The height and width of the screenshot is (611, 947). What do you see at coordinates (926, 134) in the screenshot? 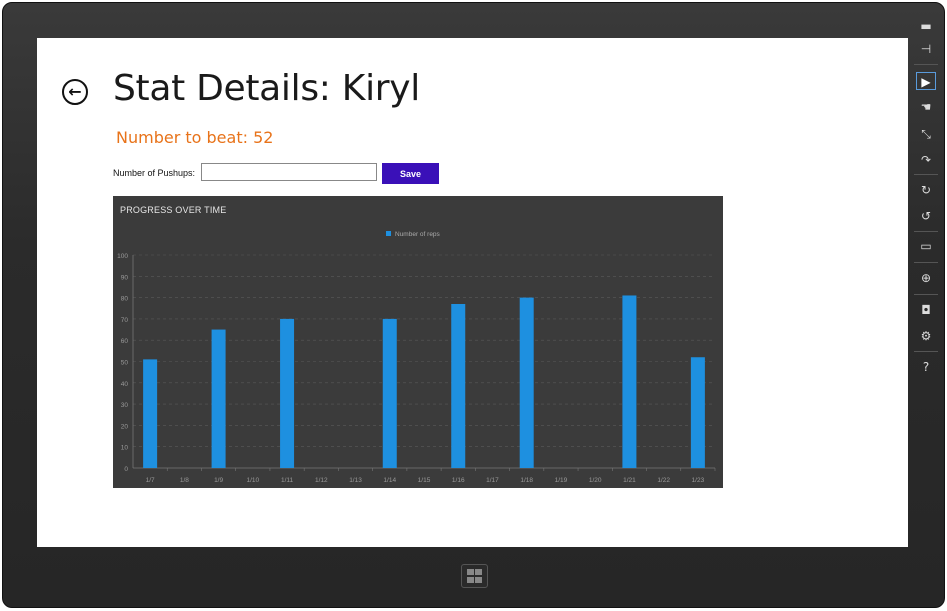
I see `pinch-icon: ⤡` at bounding box center [926, 134].